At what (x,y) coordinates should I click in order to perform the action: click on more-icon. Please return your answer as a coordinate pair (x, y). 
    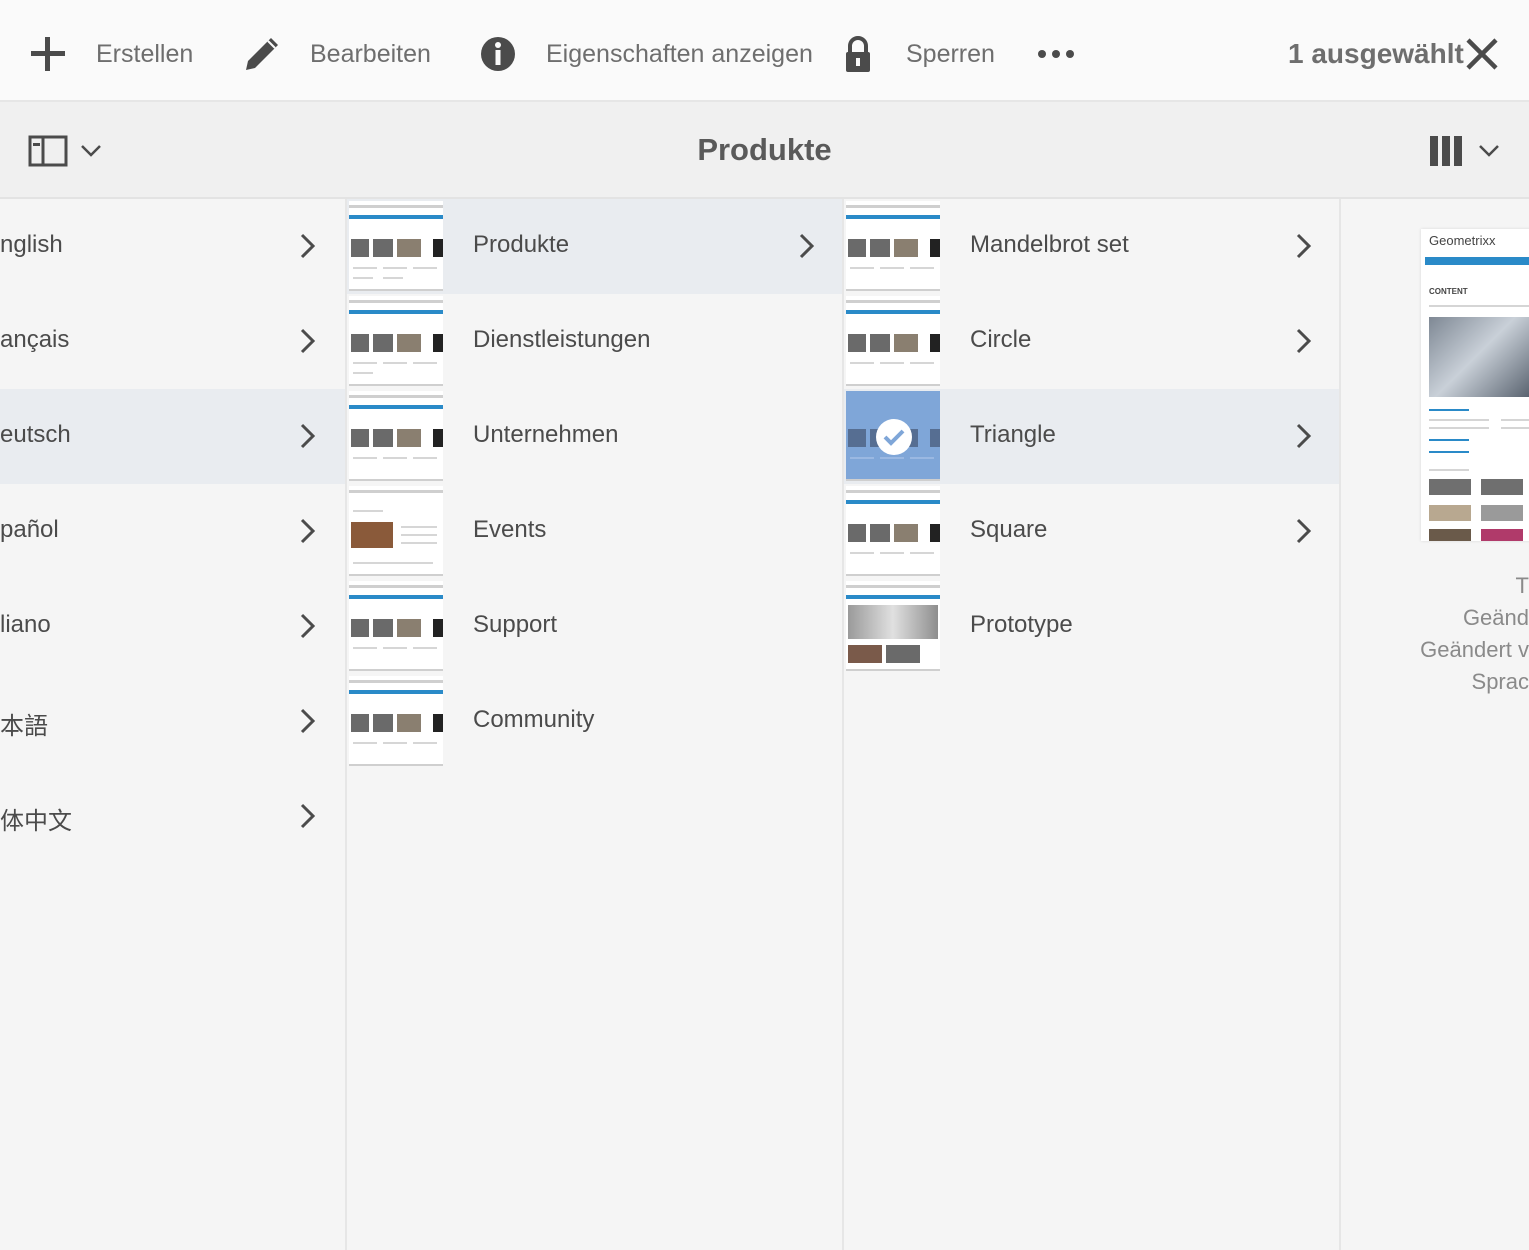
    Looking at the image, I should click on (1056, 54).